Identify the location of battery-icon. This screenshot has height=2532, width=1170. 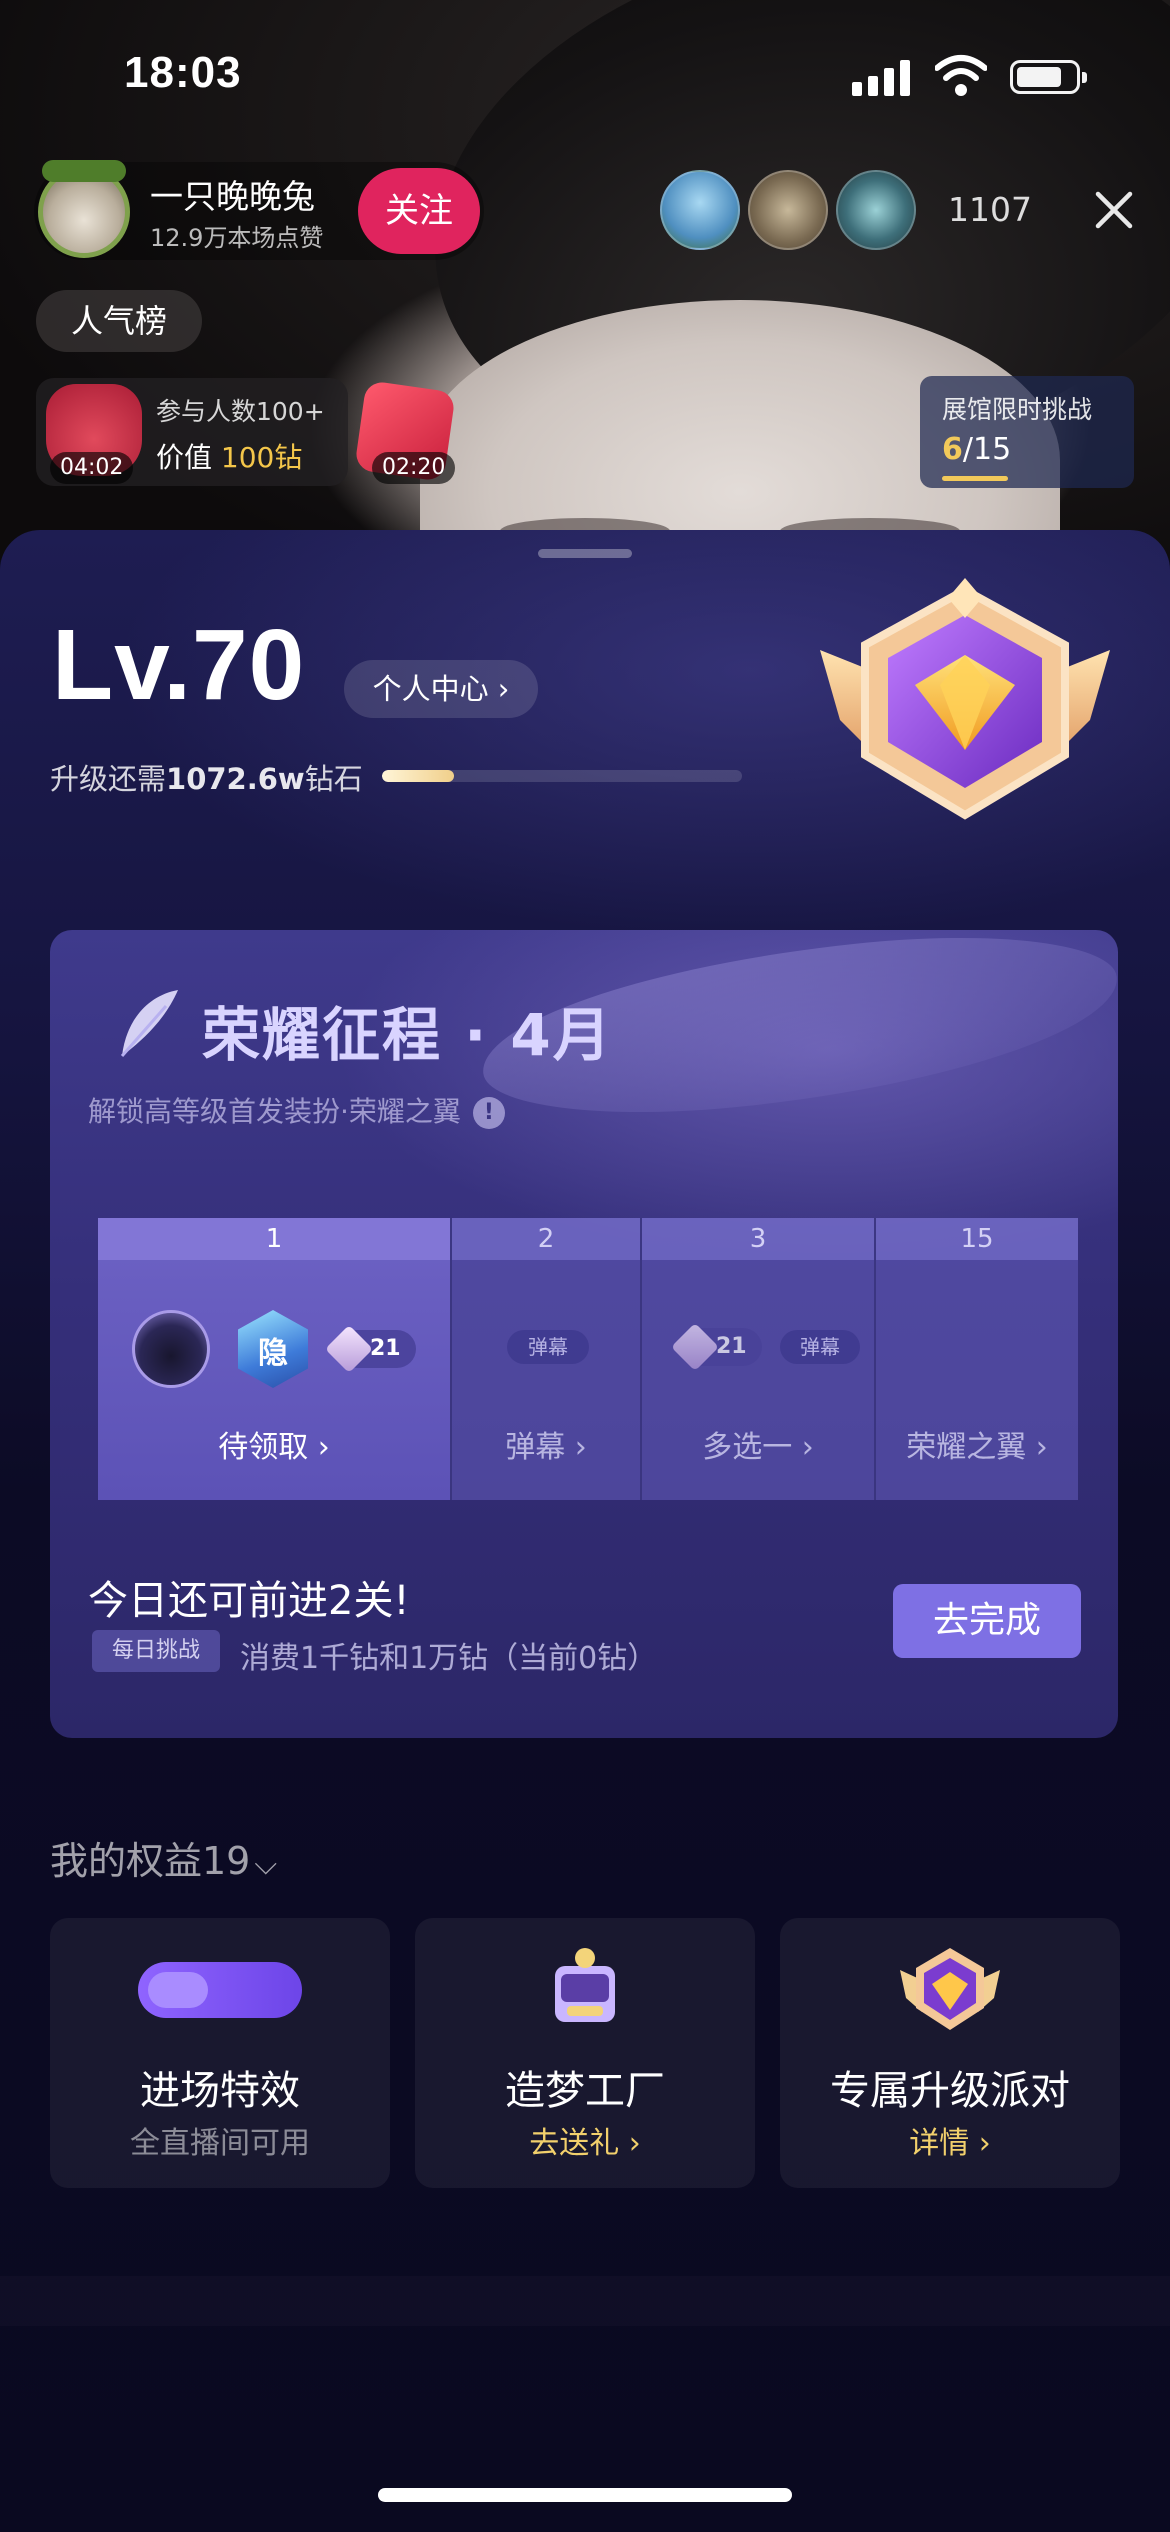
(1048, 77).